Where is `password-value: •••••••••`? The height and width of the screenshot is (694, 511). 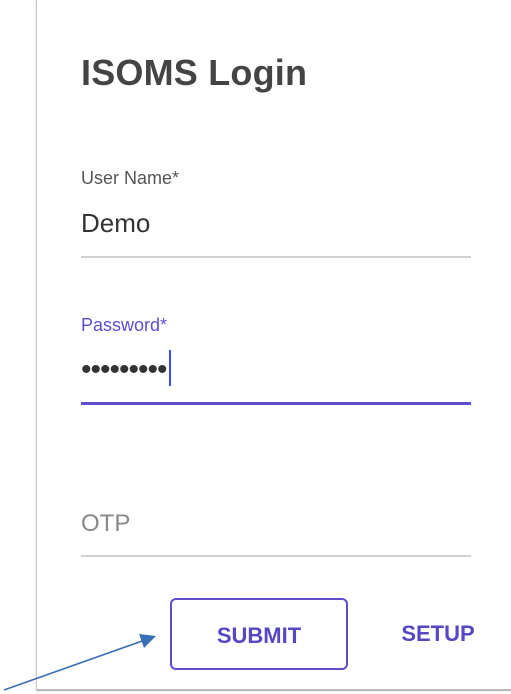
password-value: ••••••••• is located at coordinates (124, 369).